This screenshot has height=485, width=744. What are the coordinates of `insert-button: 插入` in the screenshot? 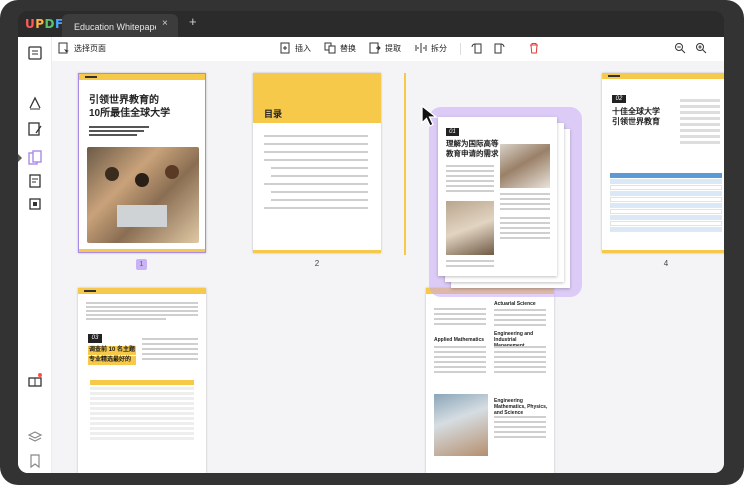 It's located at (295, 48).